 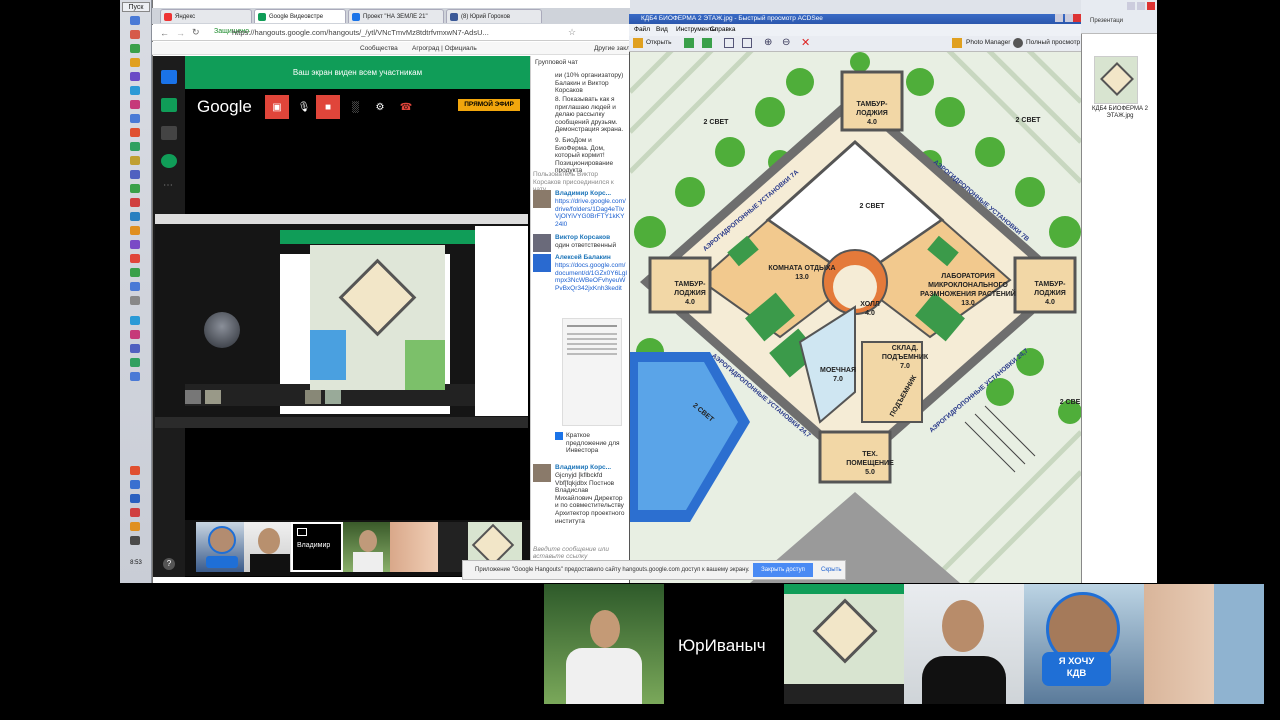 I want to click on nested-plan-image, so click(x=377, y=317).